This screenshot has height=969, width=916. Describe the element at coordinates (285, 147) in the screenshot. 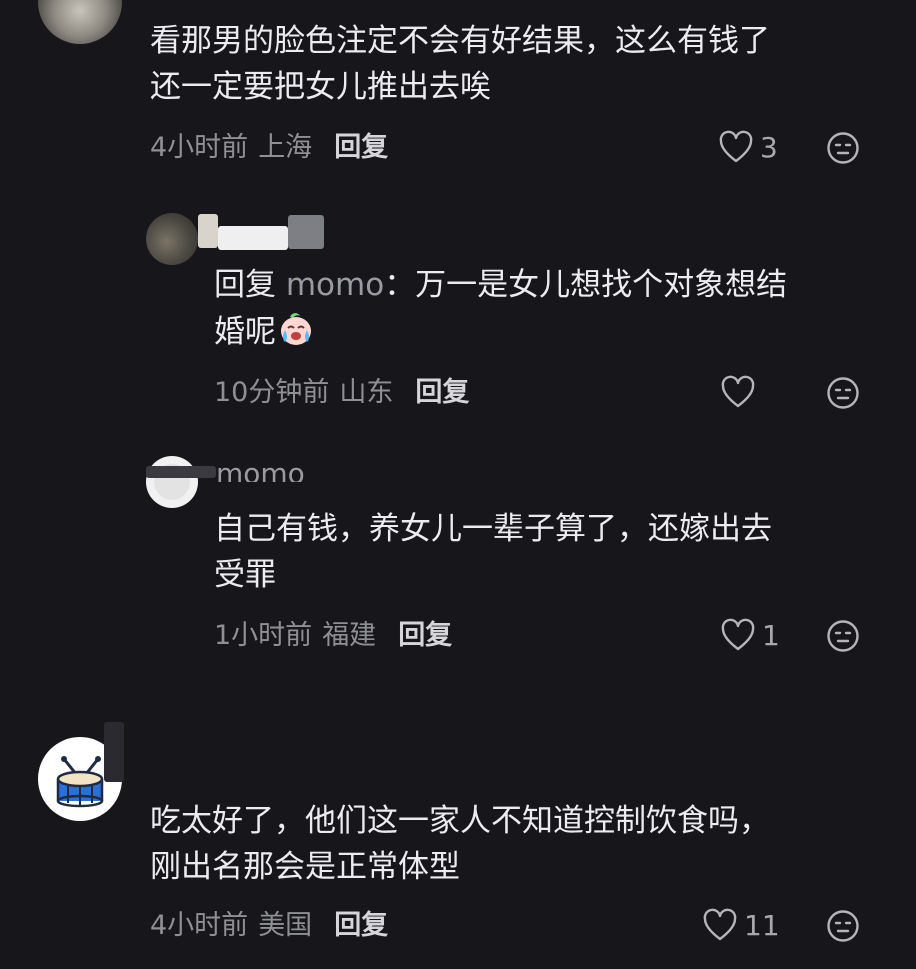

I see `comment-location: 上海` at that location.